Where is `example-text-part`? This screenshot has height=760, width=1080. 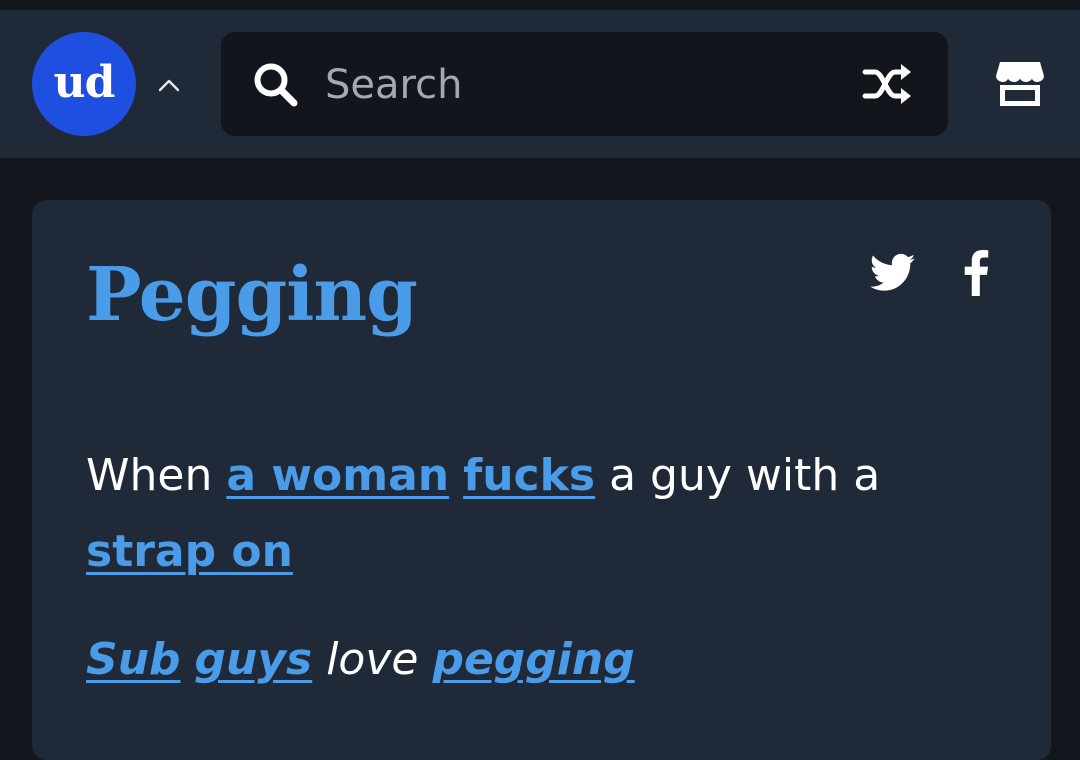
example-text-part is located at coordinates (188, 659).